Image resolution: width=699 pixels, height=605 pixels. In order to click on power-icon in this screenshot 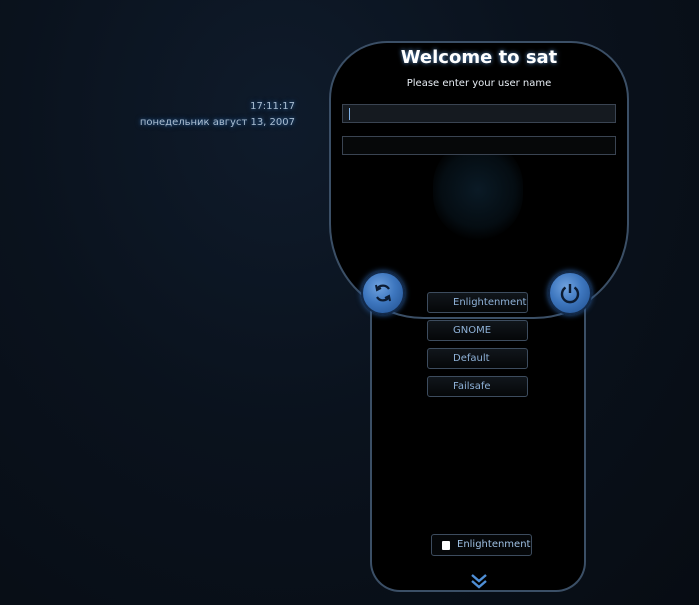, I will do `click(570, 294)`.